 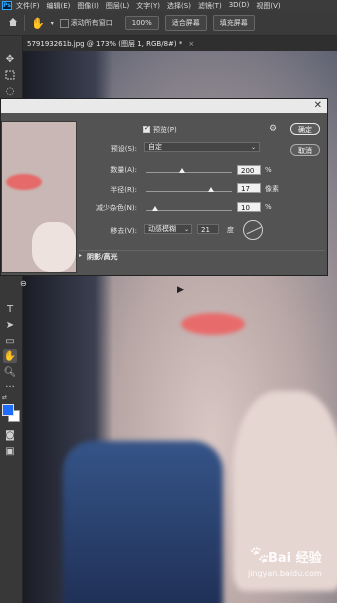 What do you see at coordinates (10, 75) in the screenshot?
I see `marquee-tool-icon` at bounding box center [10, 75].